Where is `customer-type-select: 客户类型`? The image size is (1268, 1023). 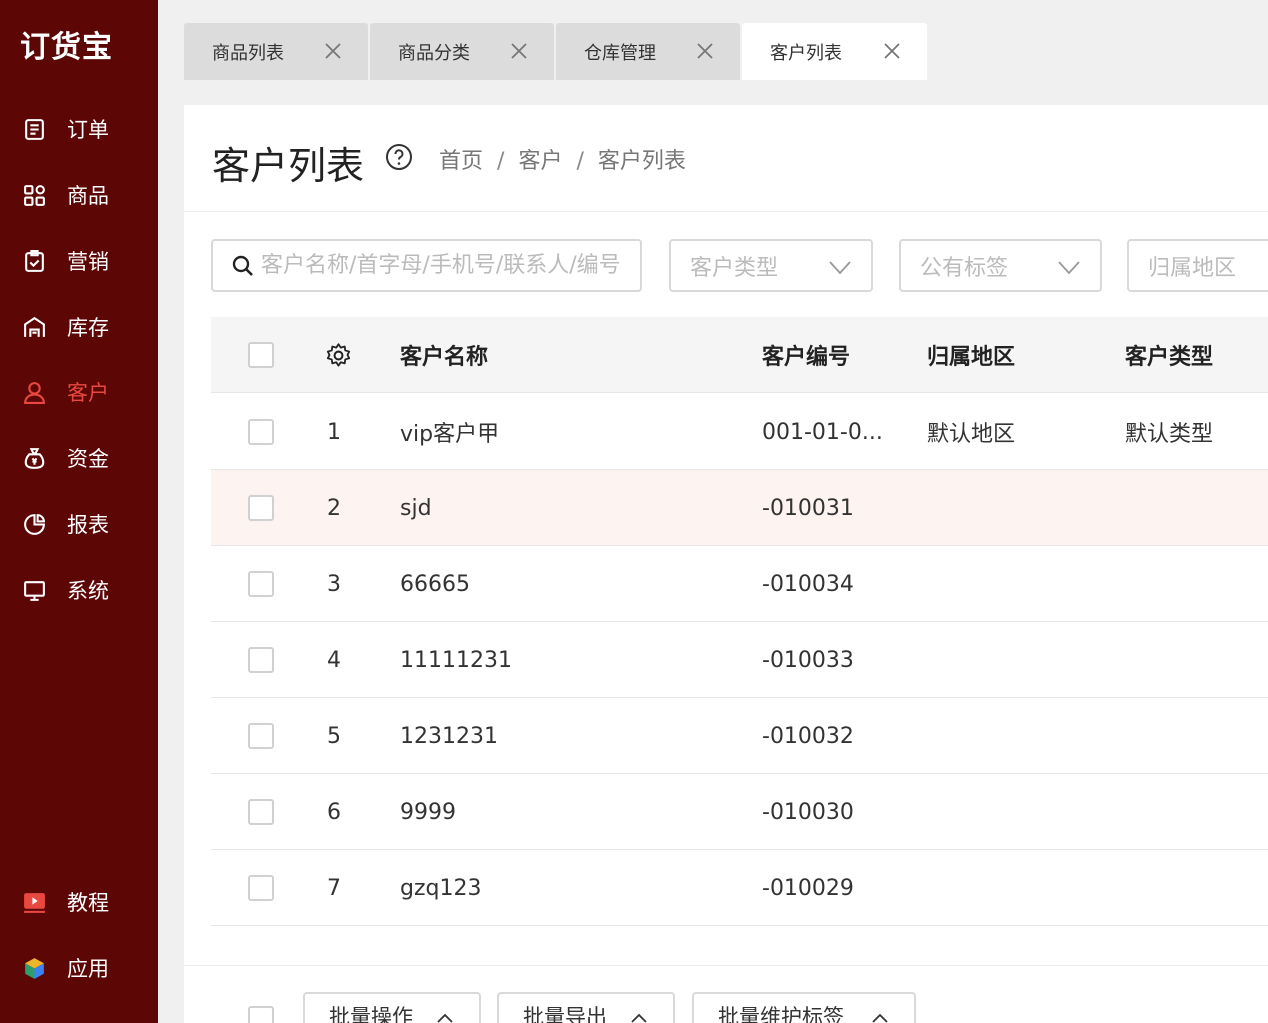 customer-type-select: 客户类型 is located at coordinates (771, 265).